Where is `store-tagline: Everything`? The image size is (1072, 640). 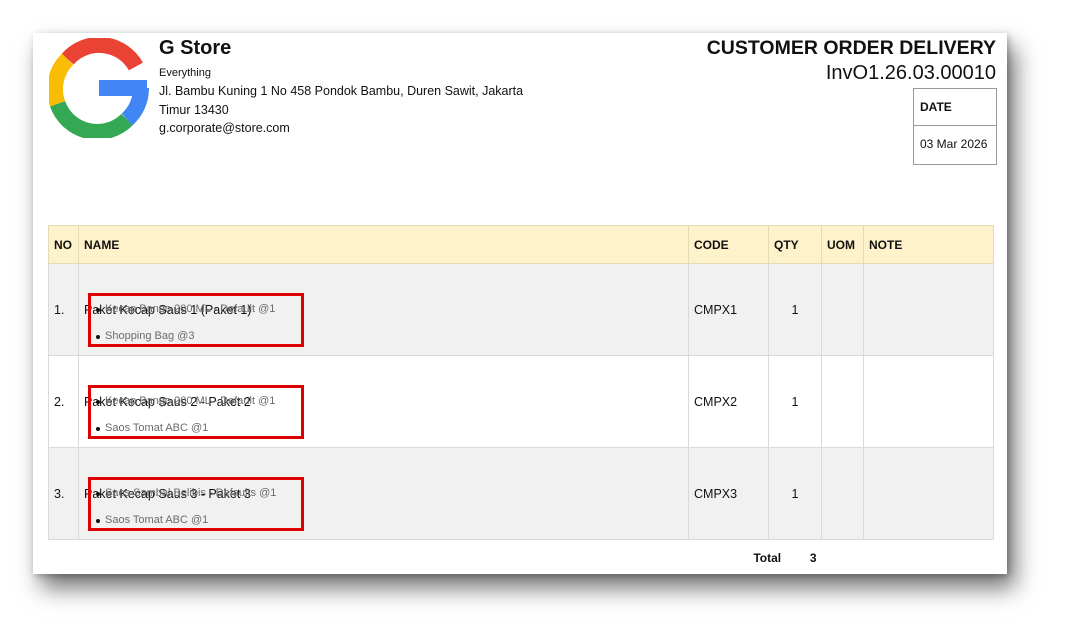
store-tagline: Everything is located at coordinates (185, 73).